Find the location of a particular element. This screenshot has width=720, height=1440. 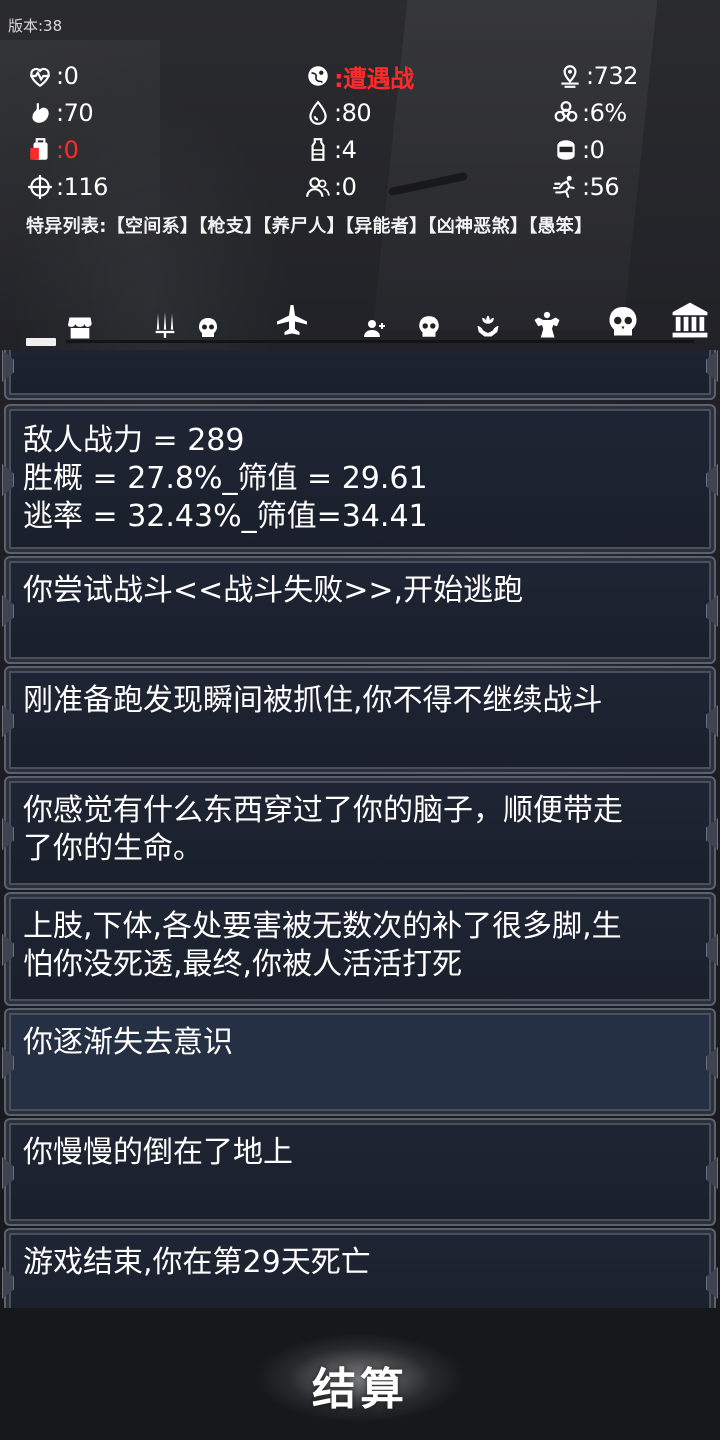

log-card: 你慢慢的倒在了地上 is located at coordinates (360, 1172).